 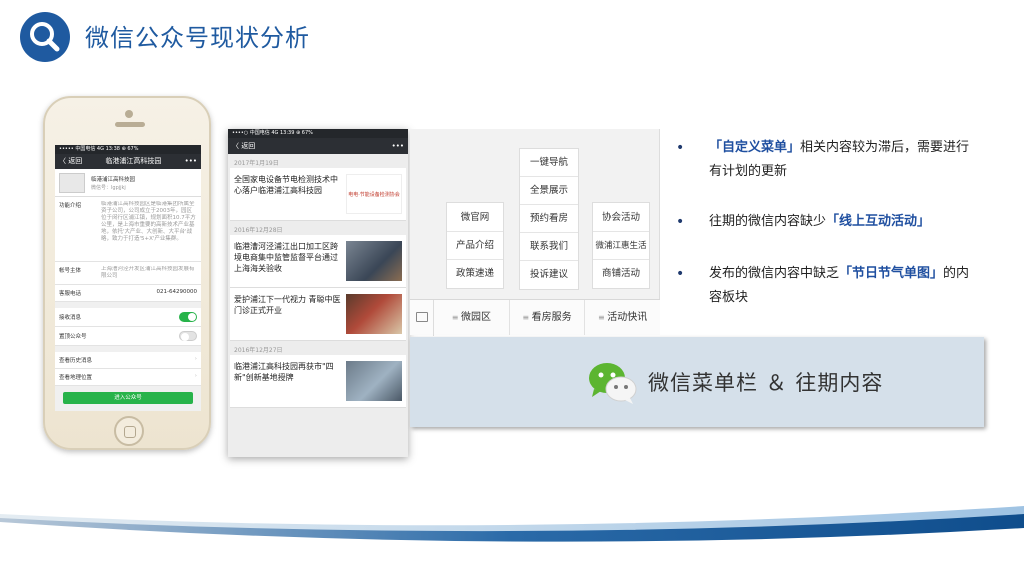 What do you see at coordinates (148, 272) in the screenshot?
I see `subject-text: 上海漕河泾开发区浦江高科技园发展有限公司` at bounding box center [148, 272].